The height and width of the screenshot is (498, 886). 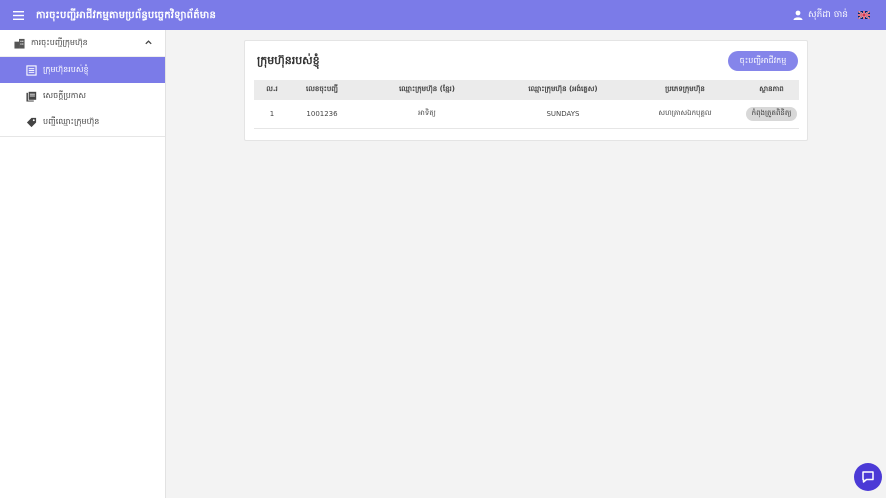 I want to click on chat-bubble-icon, so click(x=868, y=477).